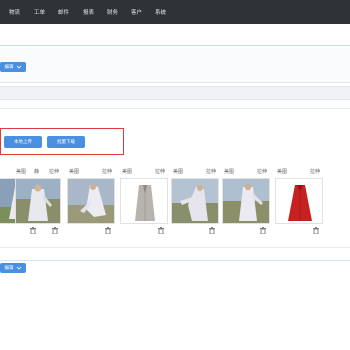 Image resolution: width=350 pixels, height=350 pixels. What do you see at coordinates (112, 12) in the screenshot?
I see `nav-item-finance: 财务` at bounding box center [112, 12].